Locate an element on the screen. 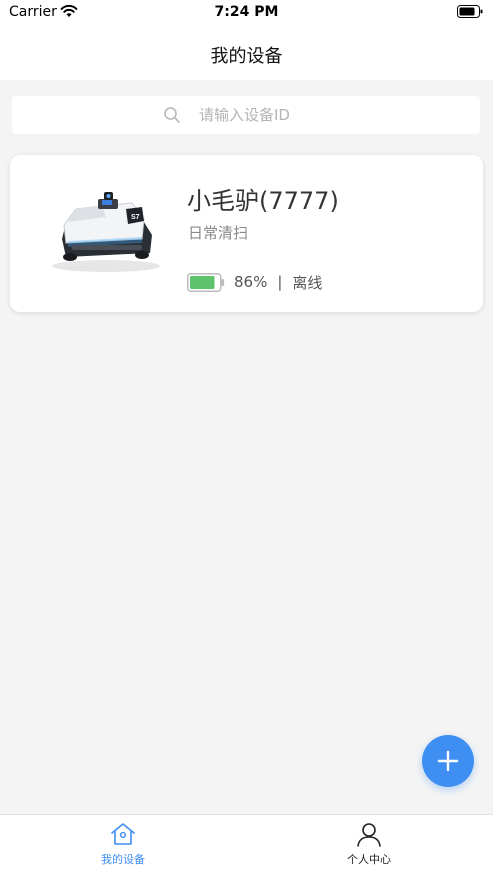  search-input is located at coordinates (264, 115).